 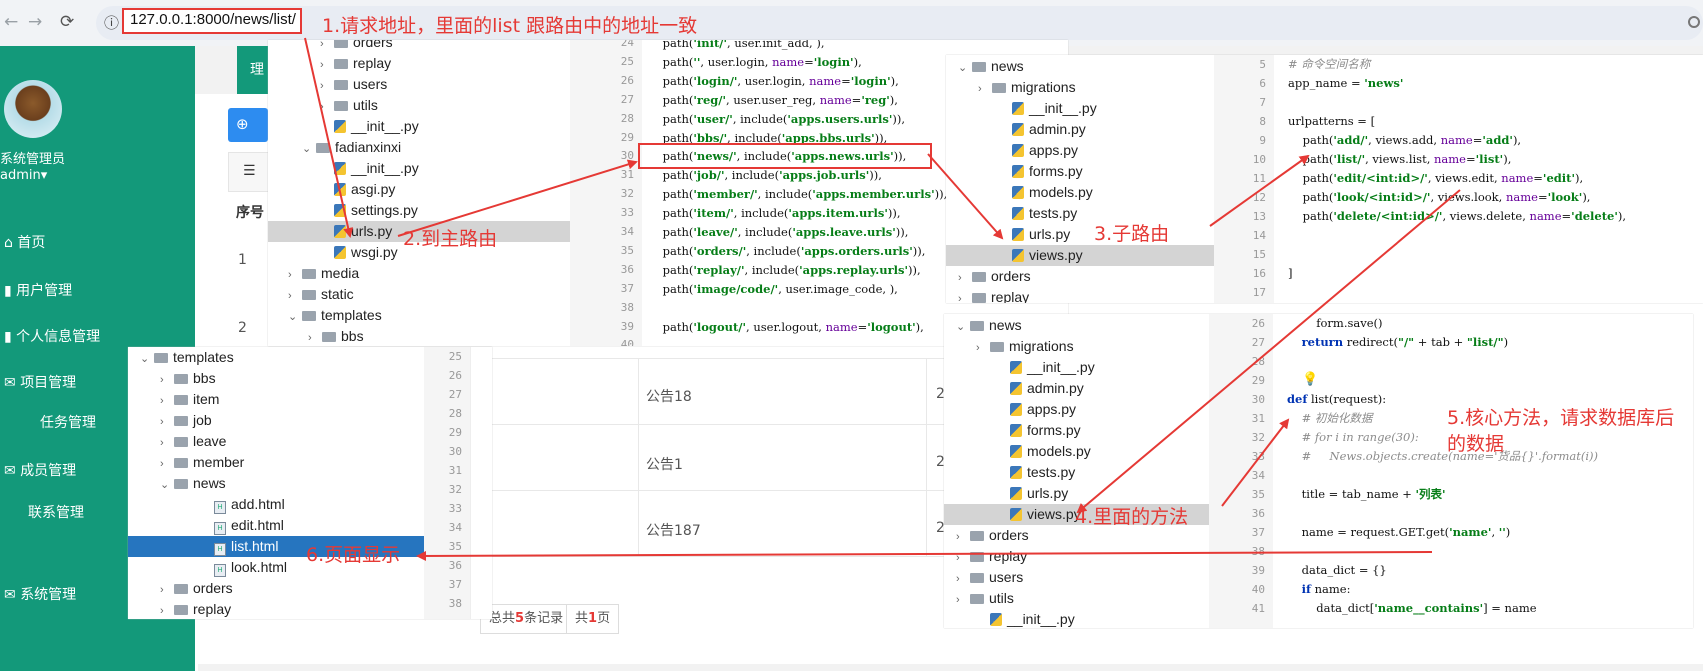 I want to click on arrow-url-to-main-urls, so click(x=329, y=137).